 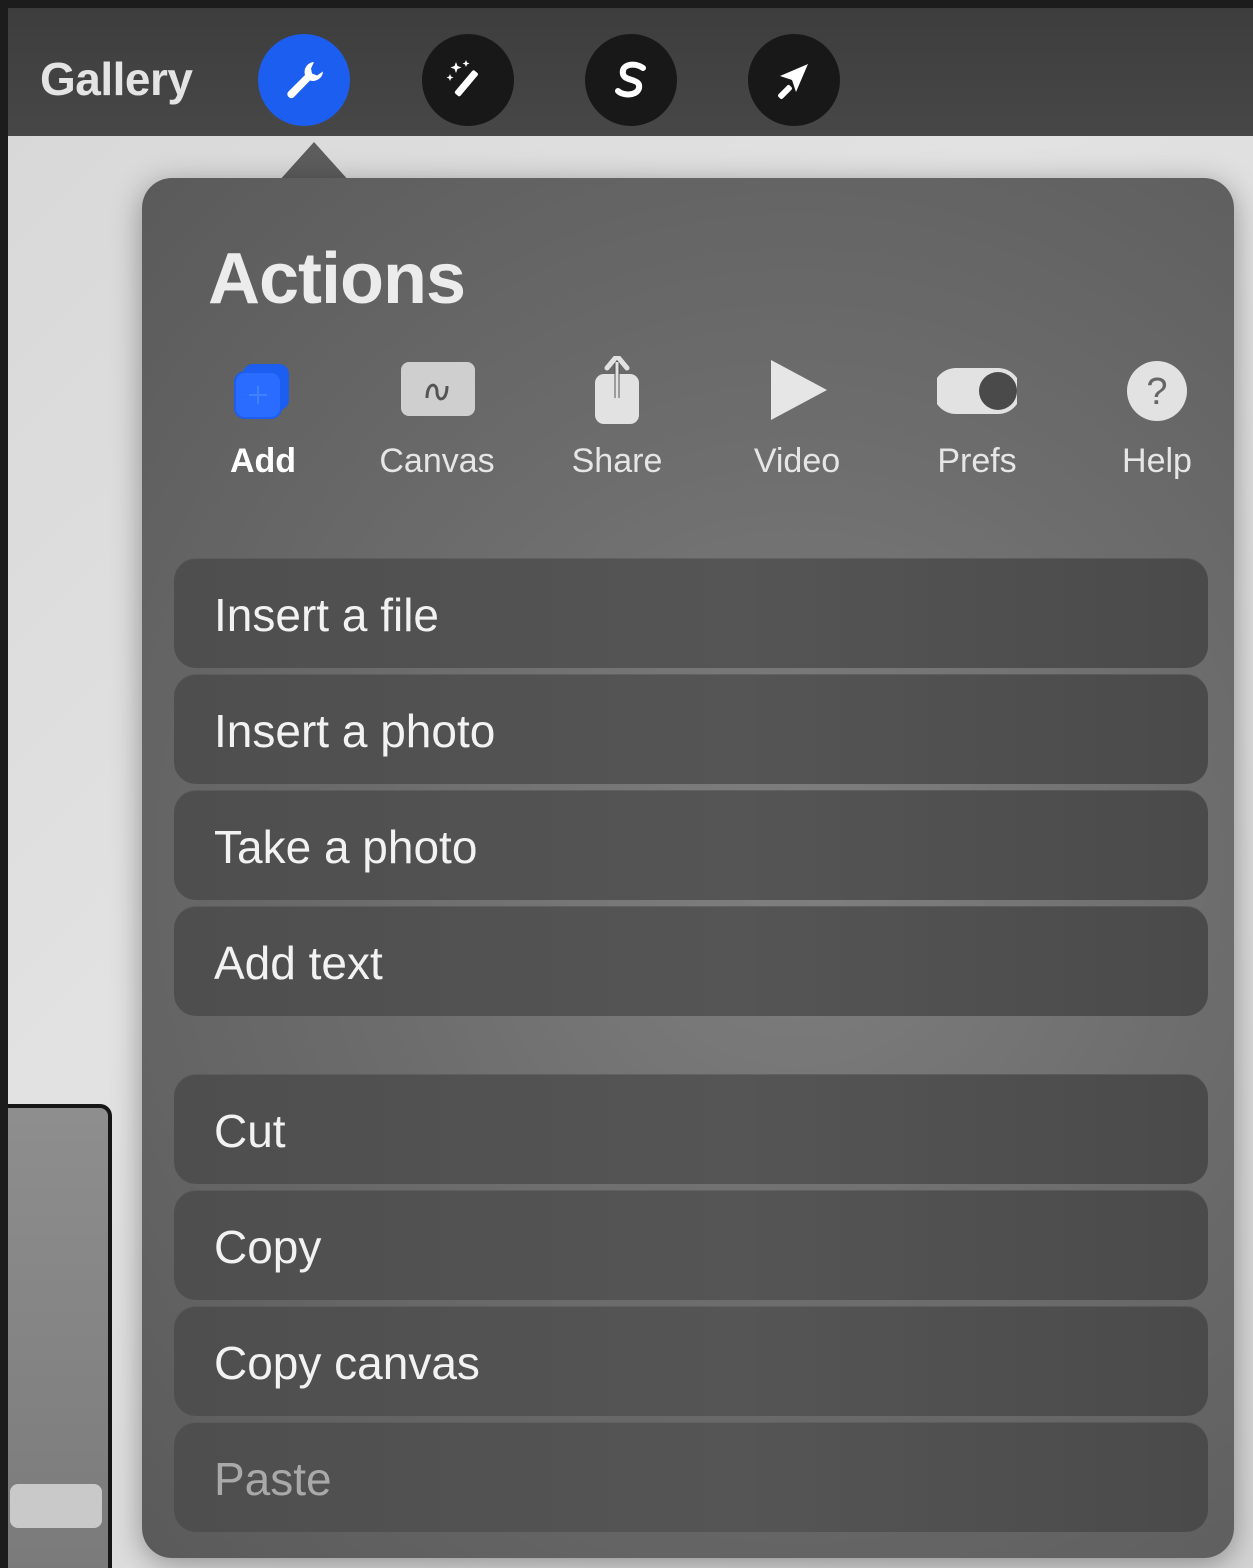 I want to click on selection-s-icon, so click(x=630, y=79).